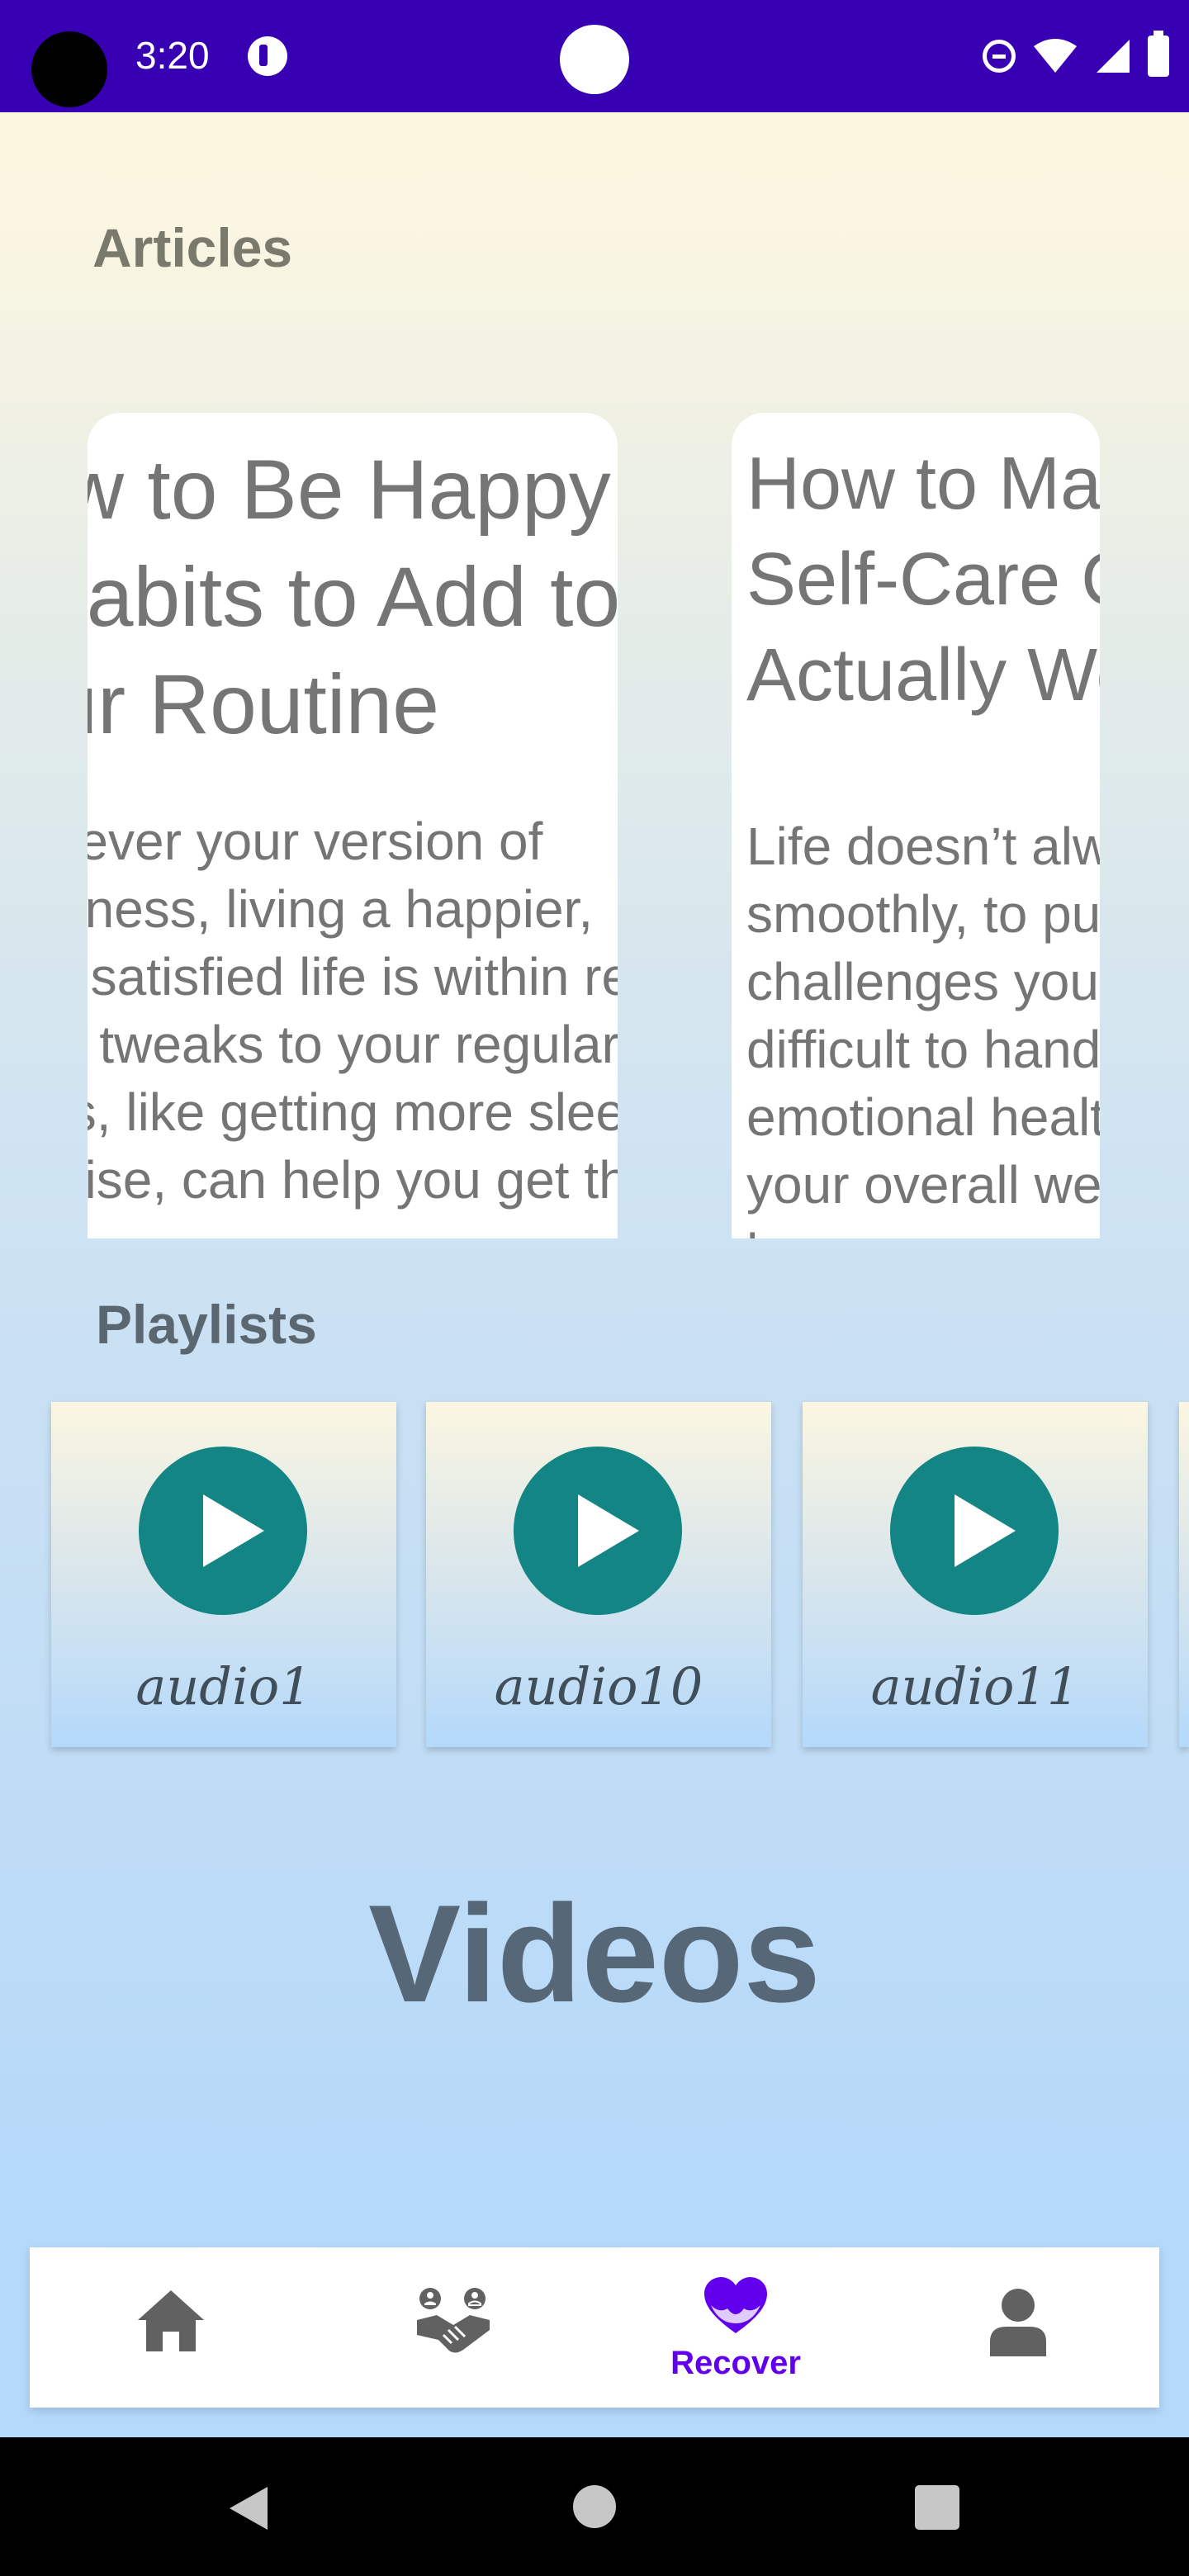 The image size is (1189, 2576). What do you see at coordinates (923, 1049) in the screenshot?
I see `article-summary-line: difficult to handle your` at bounding box center [923, 1049].